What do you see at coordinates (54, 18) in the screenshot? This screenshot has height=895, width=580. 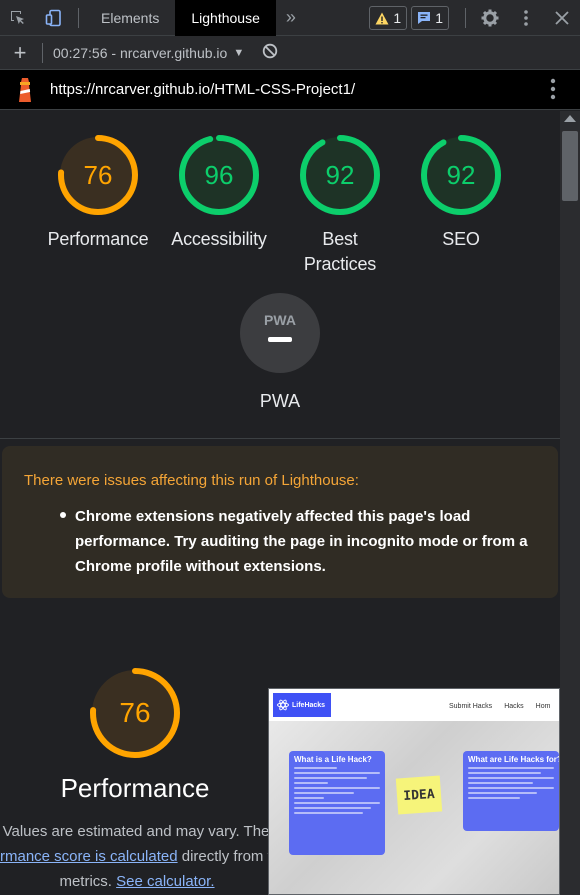 I see `device-toolbar-icon` at bounding box center [54, 18].